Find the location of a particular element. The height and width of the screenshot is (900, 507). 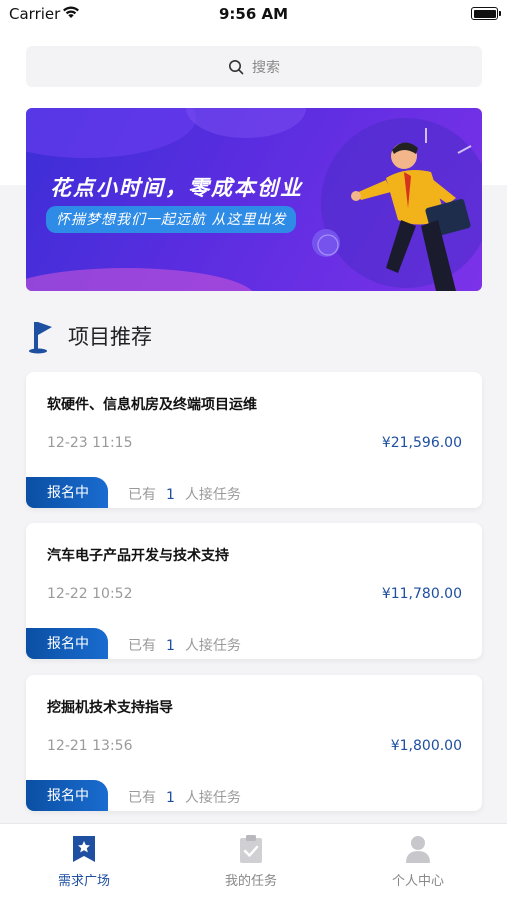

tab-label: 个人中心 is located at coordinates (417, 881).